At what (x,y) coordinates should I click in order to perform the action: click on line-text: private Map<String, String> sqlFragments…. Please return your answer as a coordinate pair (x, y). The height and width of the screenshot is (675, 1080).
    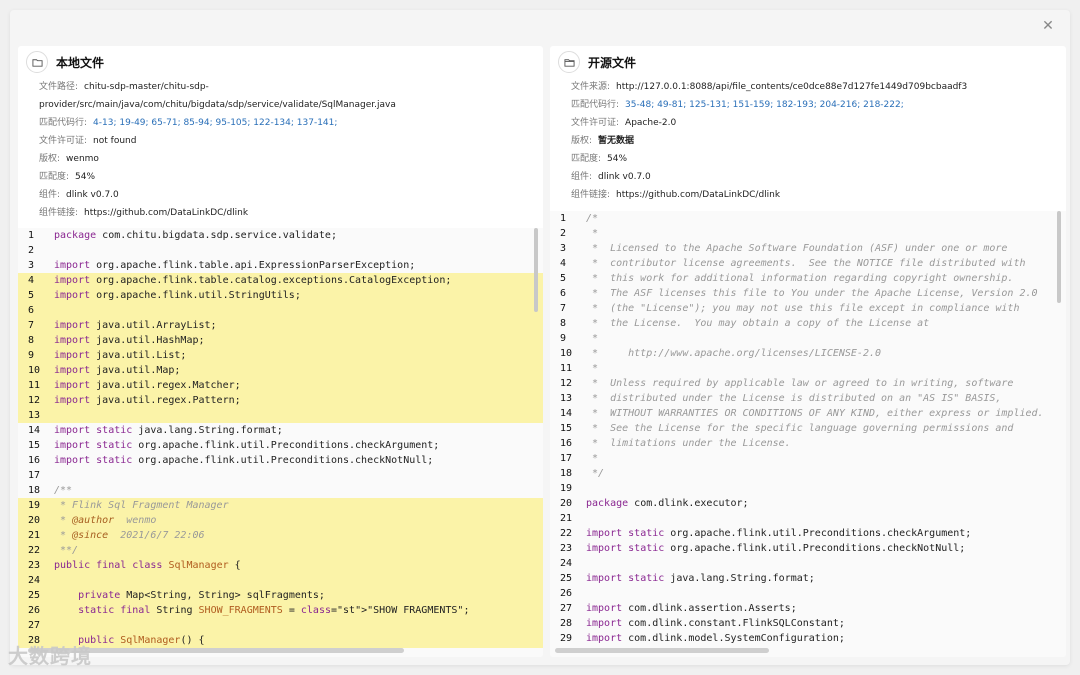
    Looking at the image, I should click on (201, 595).